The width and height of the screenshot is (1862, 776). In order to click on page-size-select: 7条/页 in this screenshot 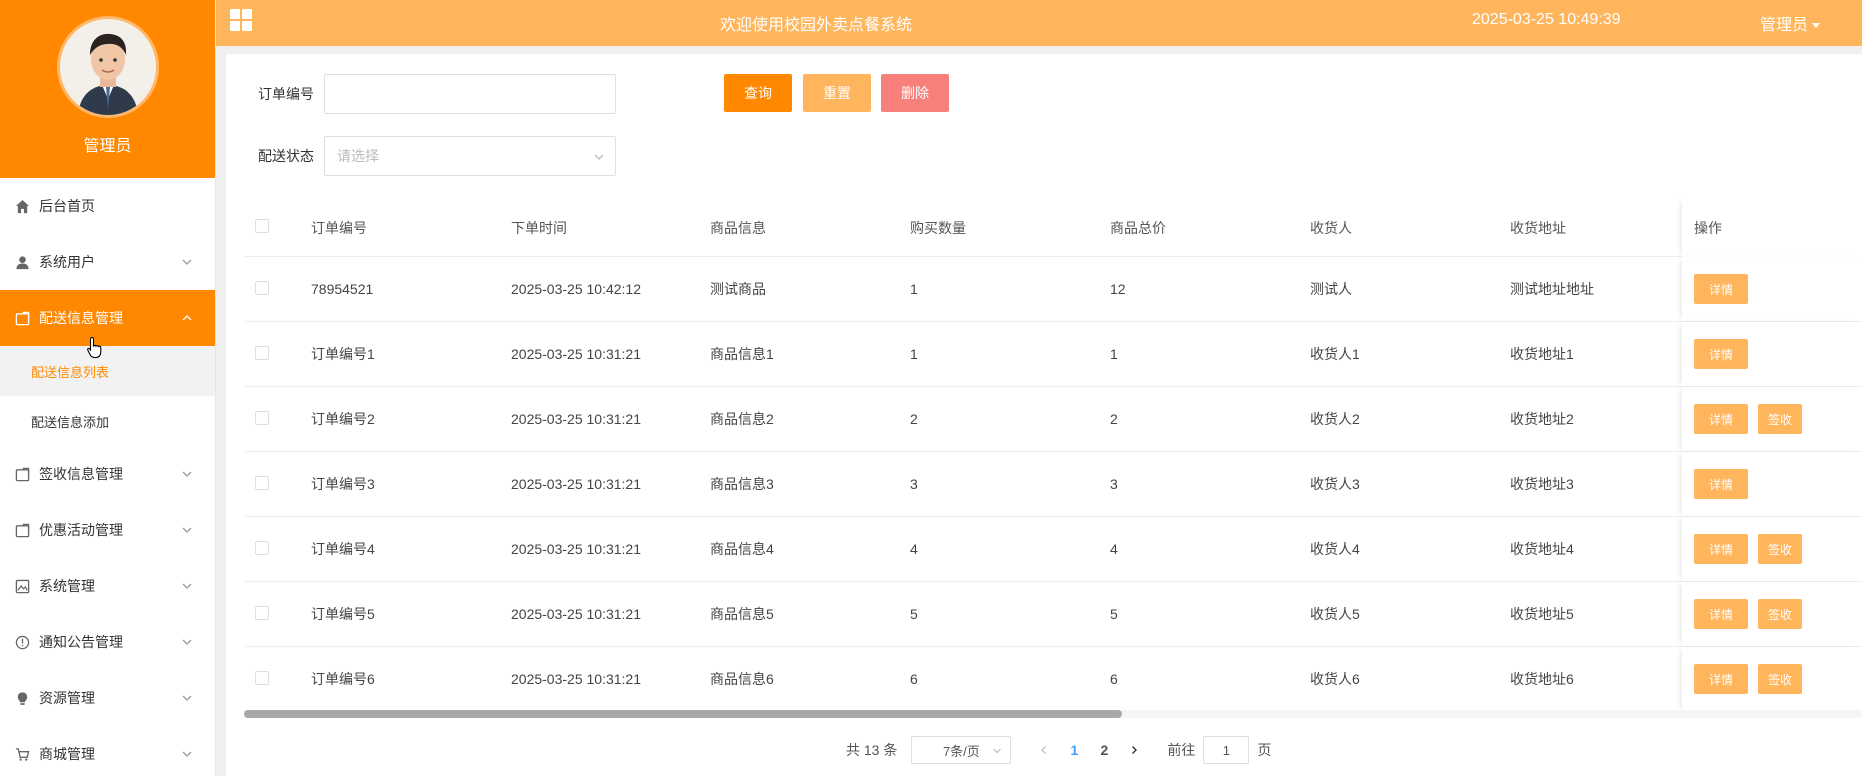, I will do `click(961, 750)`.